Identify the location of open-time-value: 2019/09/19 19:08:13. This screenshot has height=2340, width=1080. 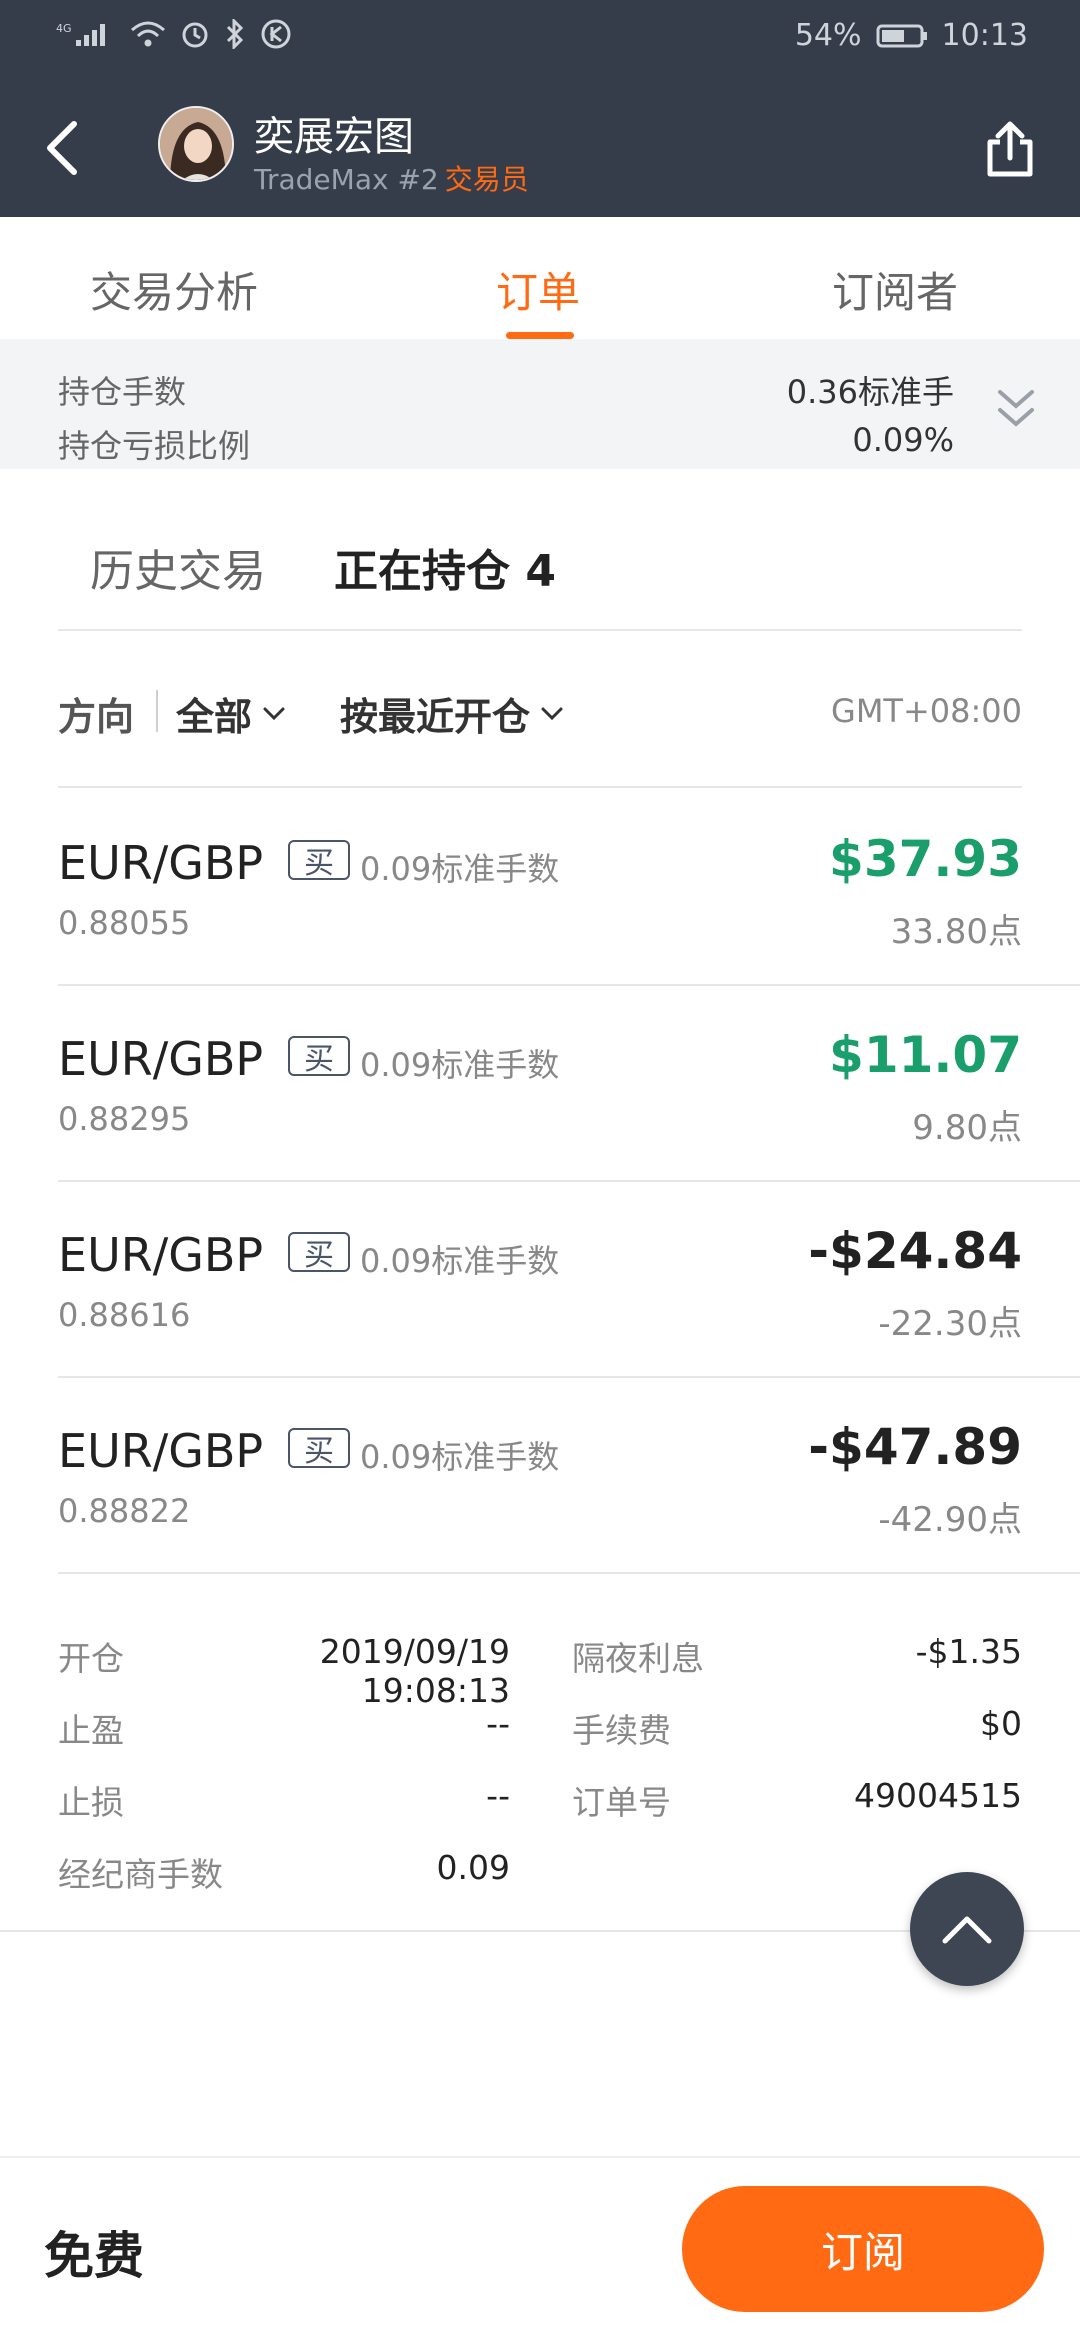
(414, 1671).